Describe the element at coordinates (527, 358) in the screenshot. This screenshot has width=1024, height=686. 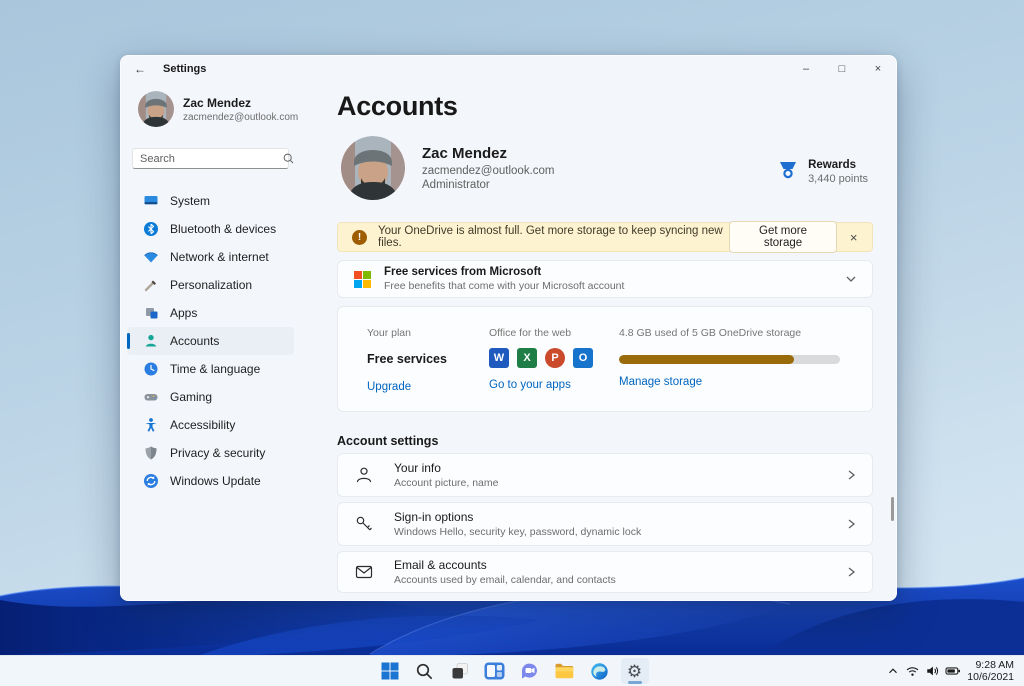
I see `excel-icon: X` at that location.